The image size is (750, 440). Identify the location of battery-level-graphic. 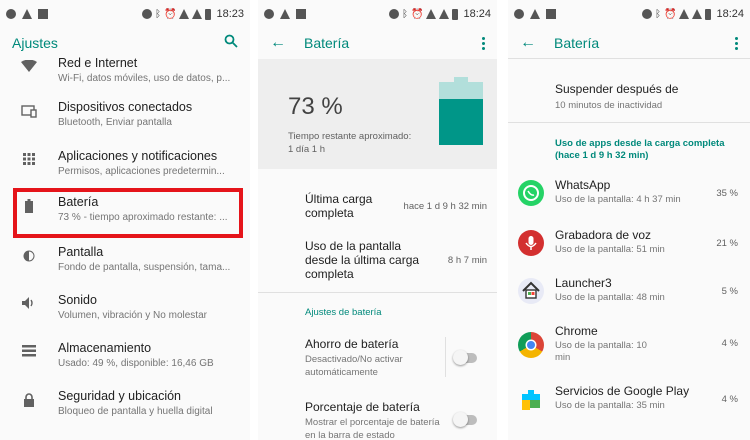
(461, 111).